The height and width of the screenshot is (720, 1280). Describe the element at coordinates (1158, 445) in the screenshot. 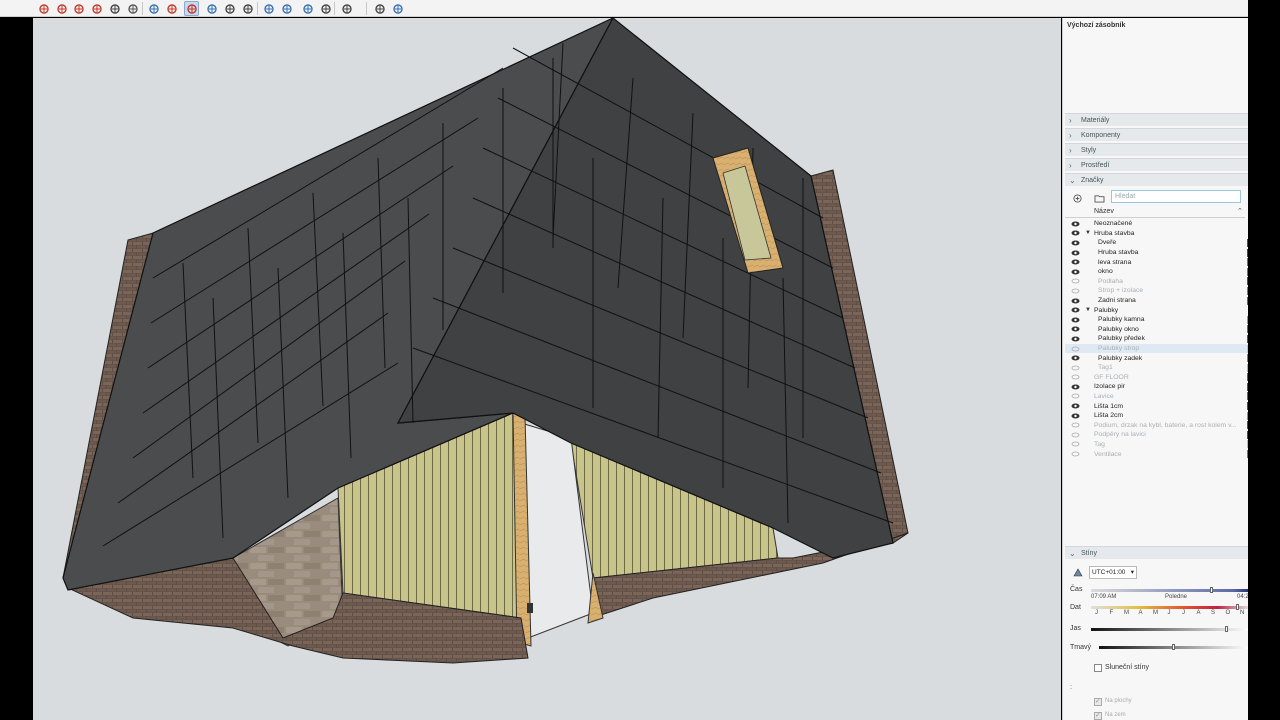

I see `tag-row: Tag` at that location.